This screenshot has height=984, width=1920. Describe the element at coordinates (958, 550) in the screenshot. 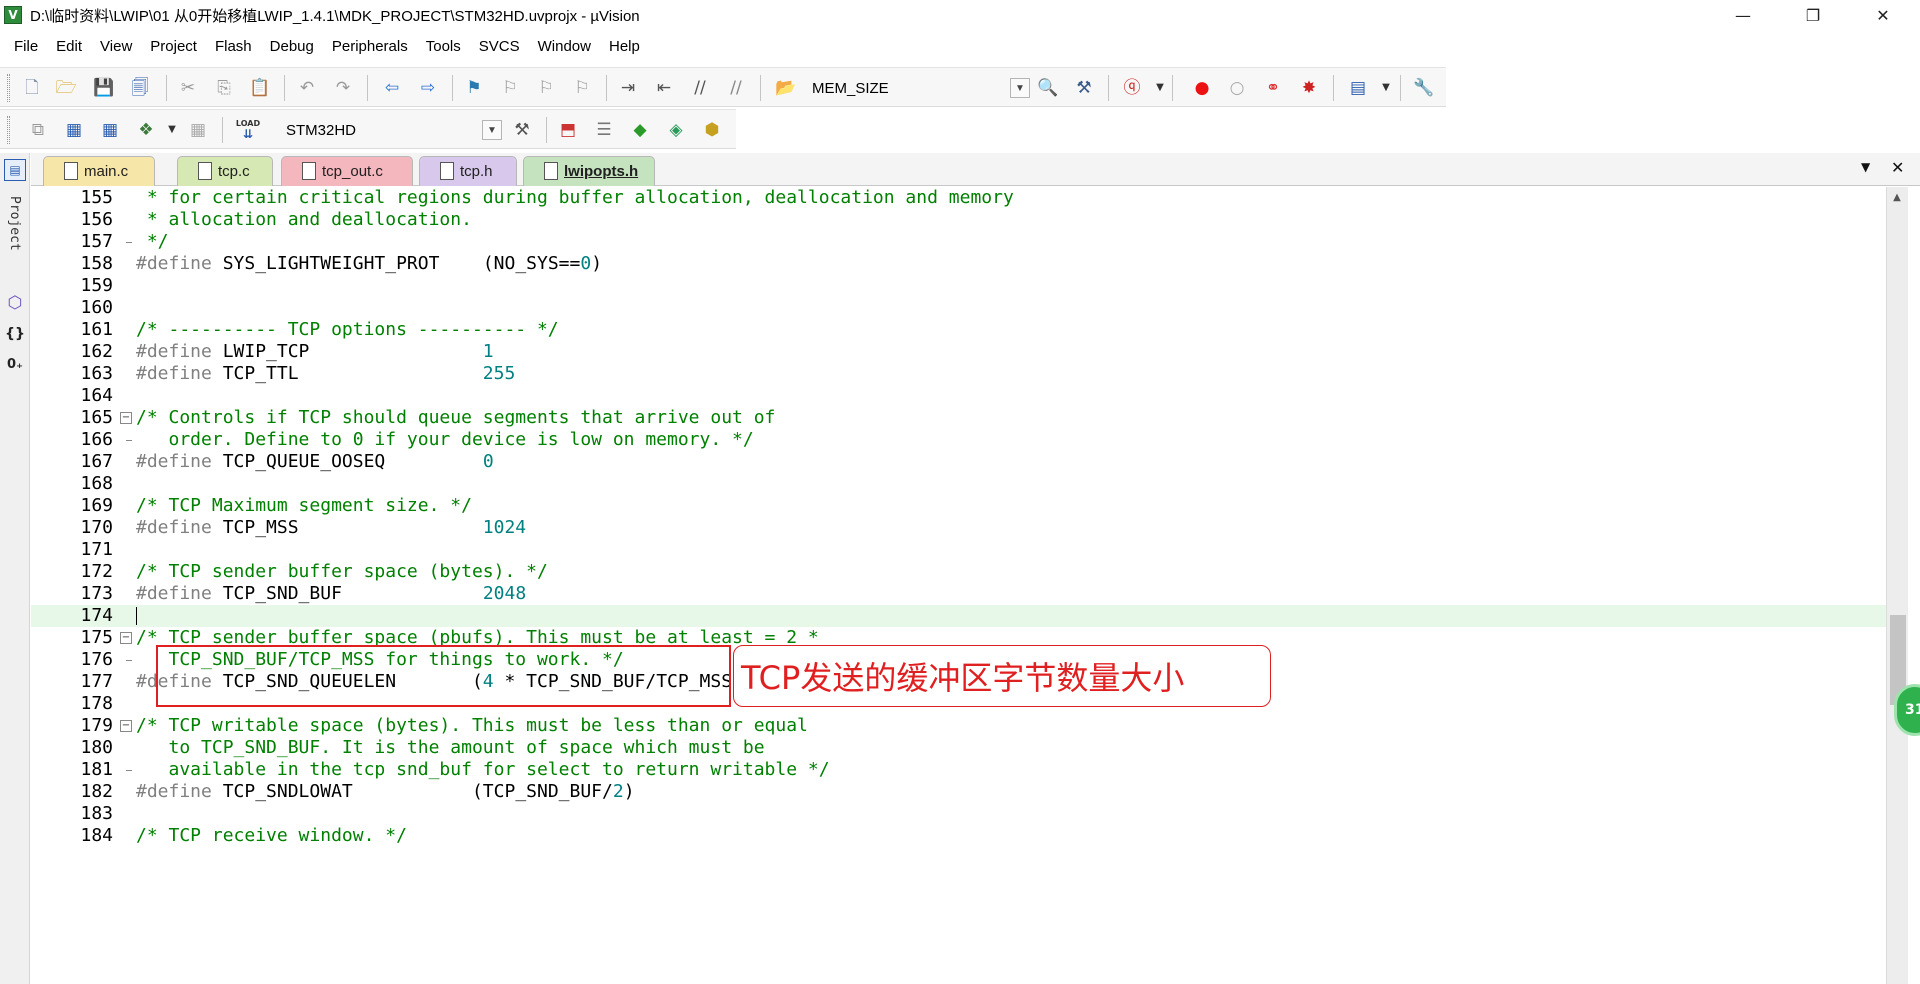

I see `code-line: 171` at that location.